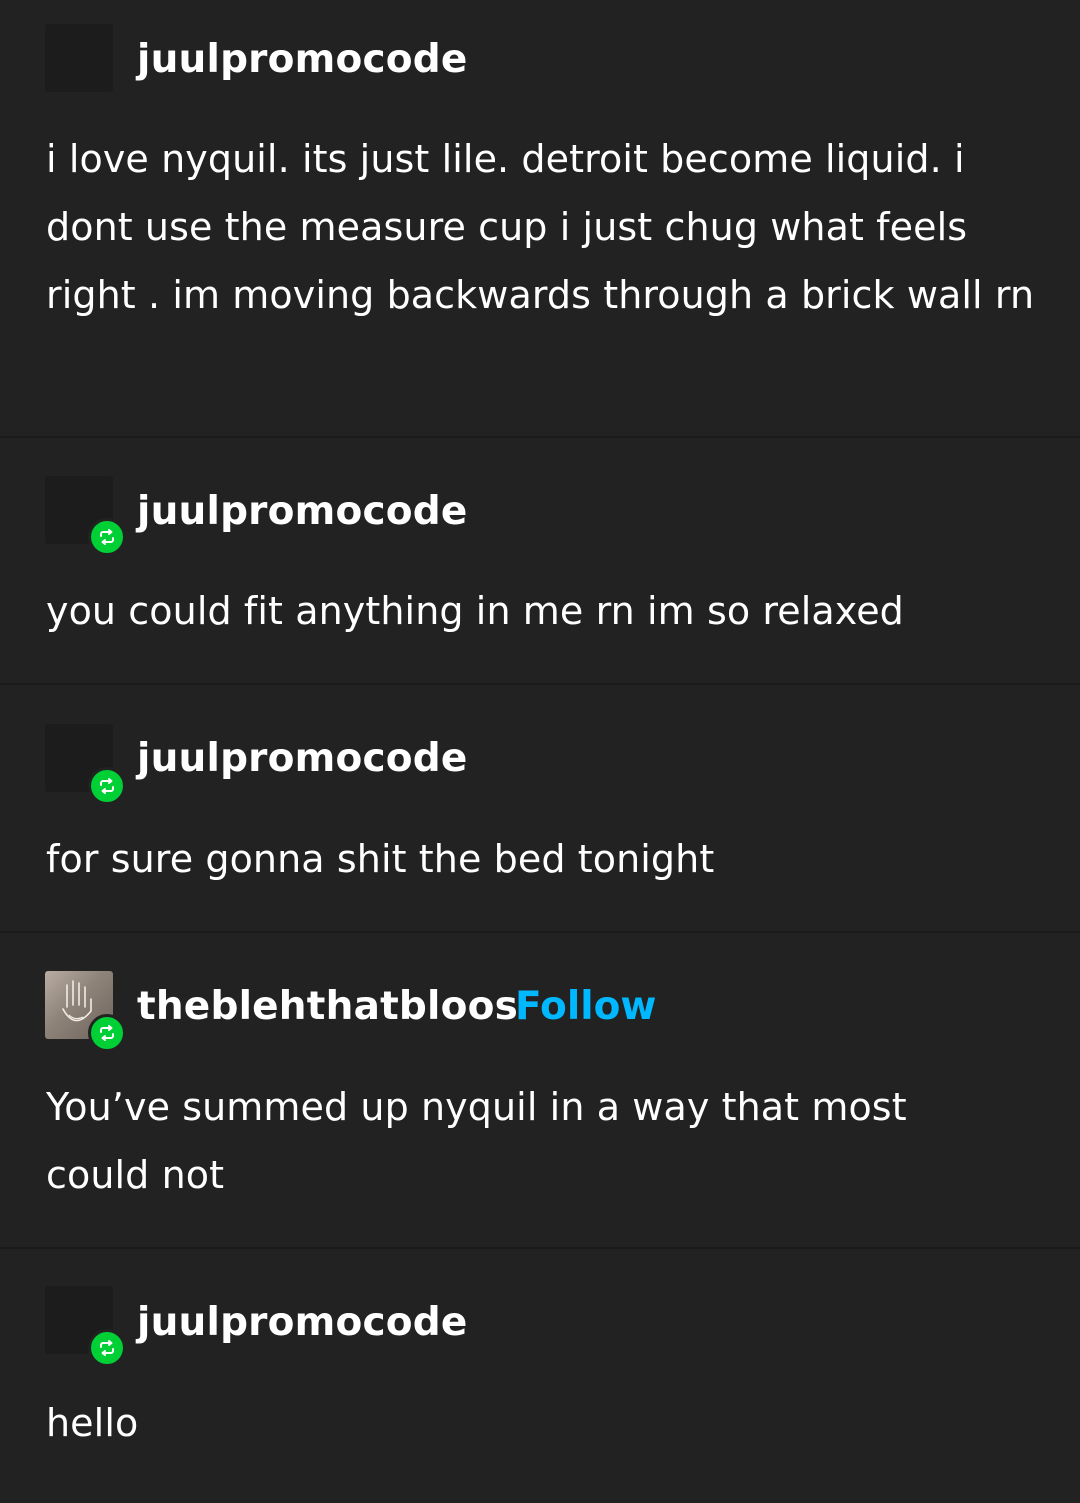  I want to click on post-text: hello, so click(92, 1423).